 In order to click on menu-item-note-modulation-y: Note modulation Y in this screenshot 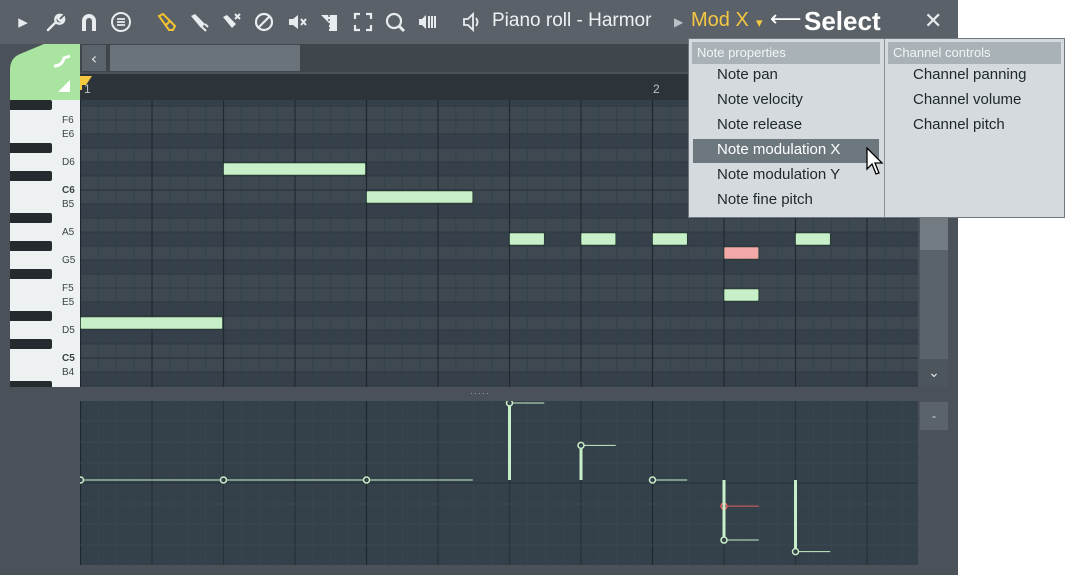, I will do `click(786, 176)`.